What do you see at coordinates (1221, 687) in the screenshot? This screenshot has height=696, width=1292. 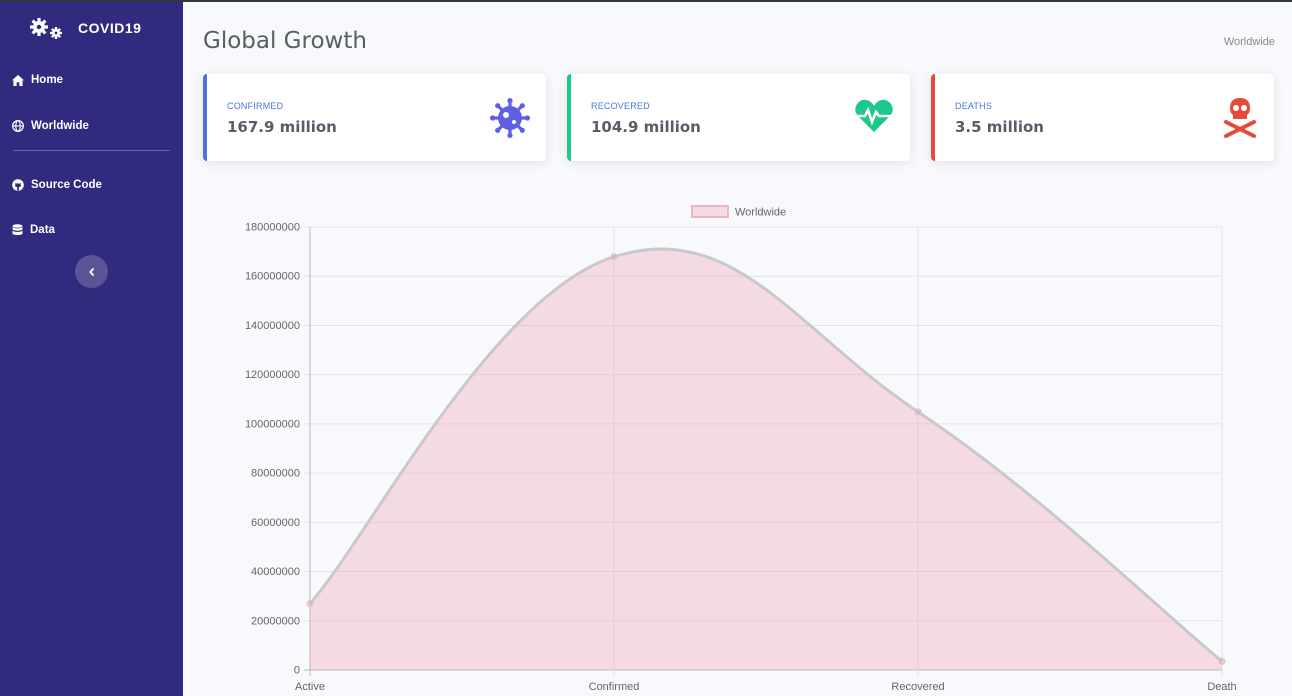 I see `x-tick-label: Death` at bounding box center [1221, 687].